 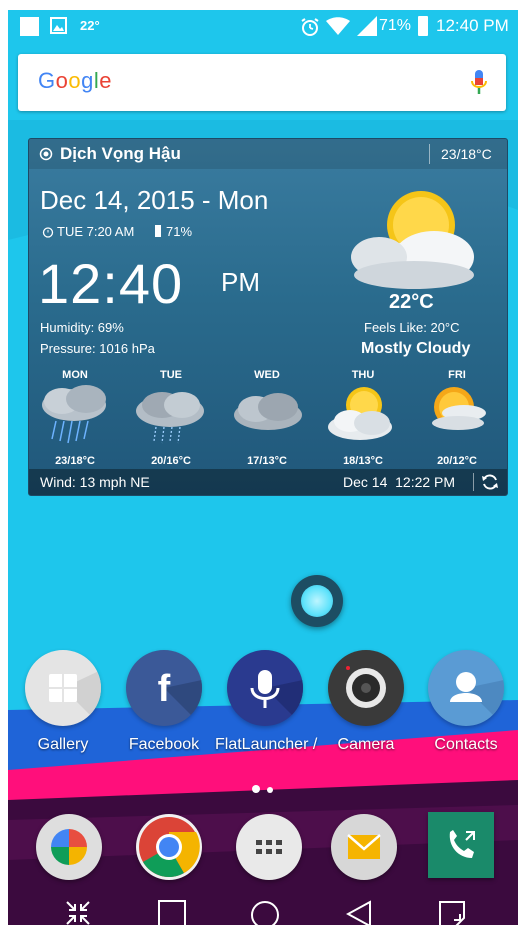 I want to click on forecast-temps: 20/16°C, so click(x=171, y=461).